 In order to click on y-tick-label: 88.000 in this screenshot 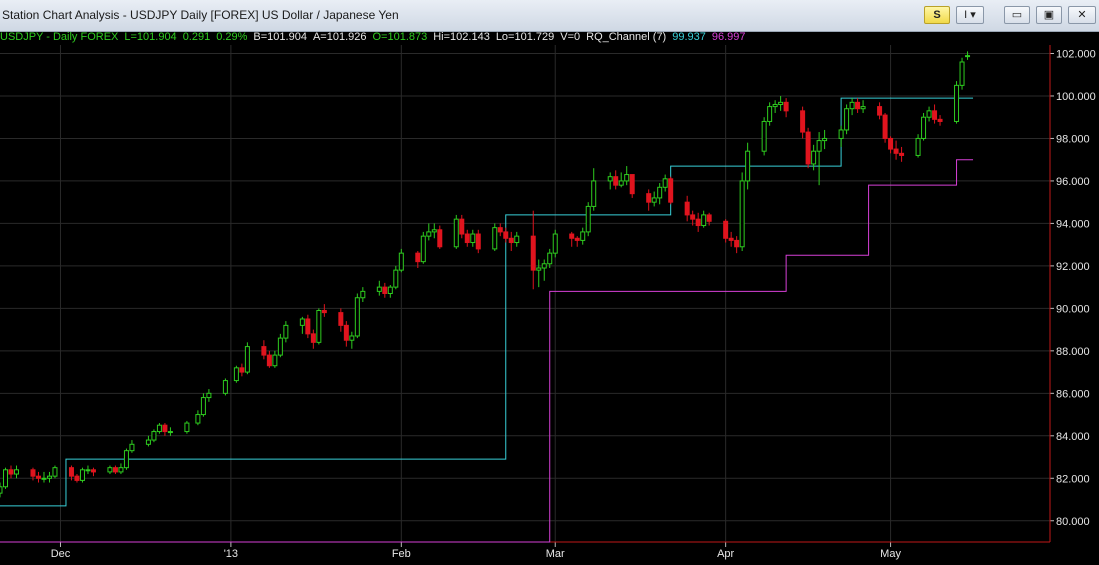, I will do `click(1073, 352)`.